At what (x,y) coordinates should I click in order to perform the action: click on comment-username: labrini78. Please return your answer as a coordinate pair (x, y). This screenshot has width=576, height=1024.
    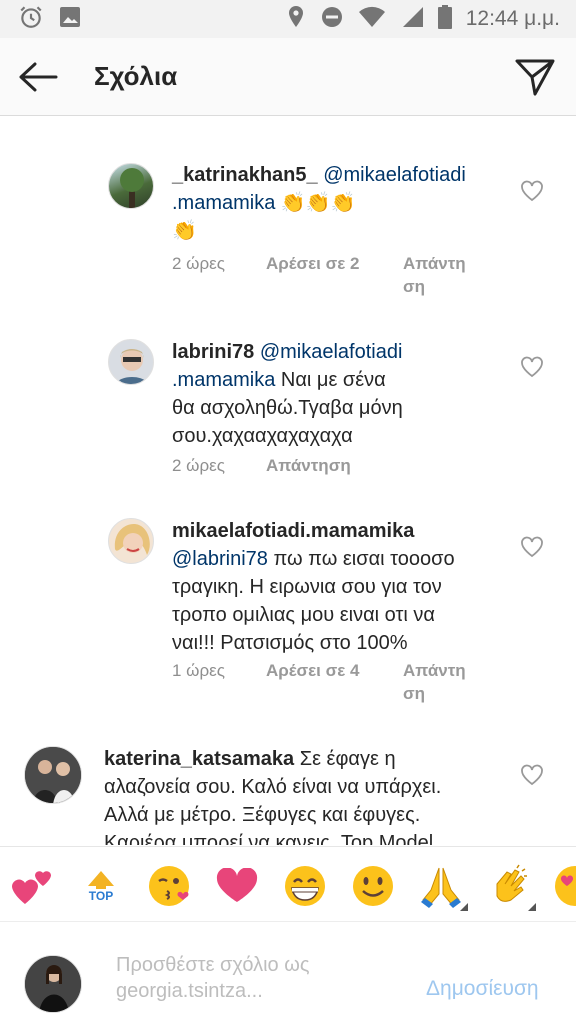
    Looking at the image, I should click on (213, 352).